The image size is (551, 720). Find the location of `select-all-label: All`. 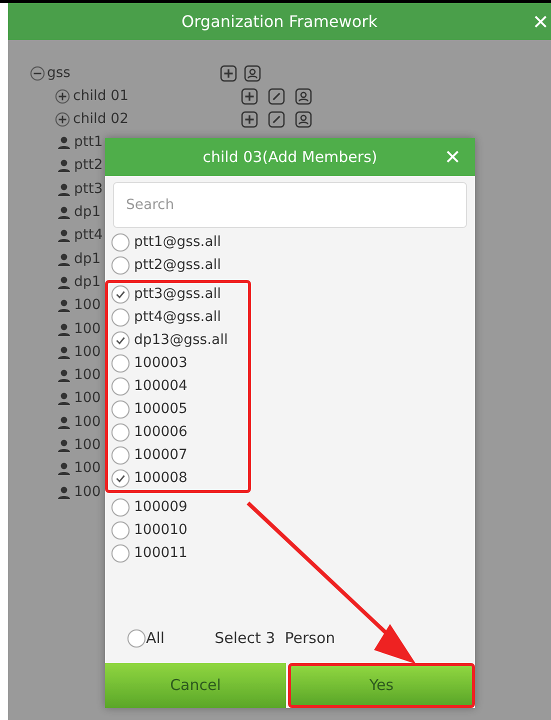

select-all-label: All is located at coordinates (155, 638).